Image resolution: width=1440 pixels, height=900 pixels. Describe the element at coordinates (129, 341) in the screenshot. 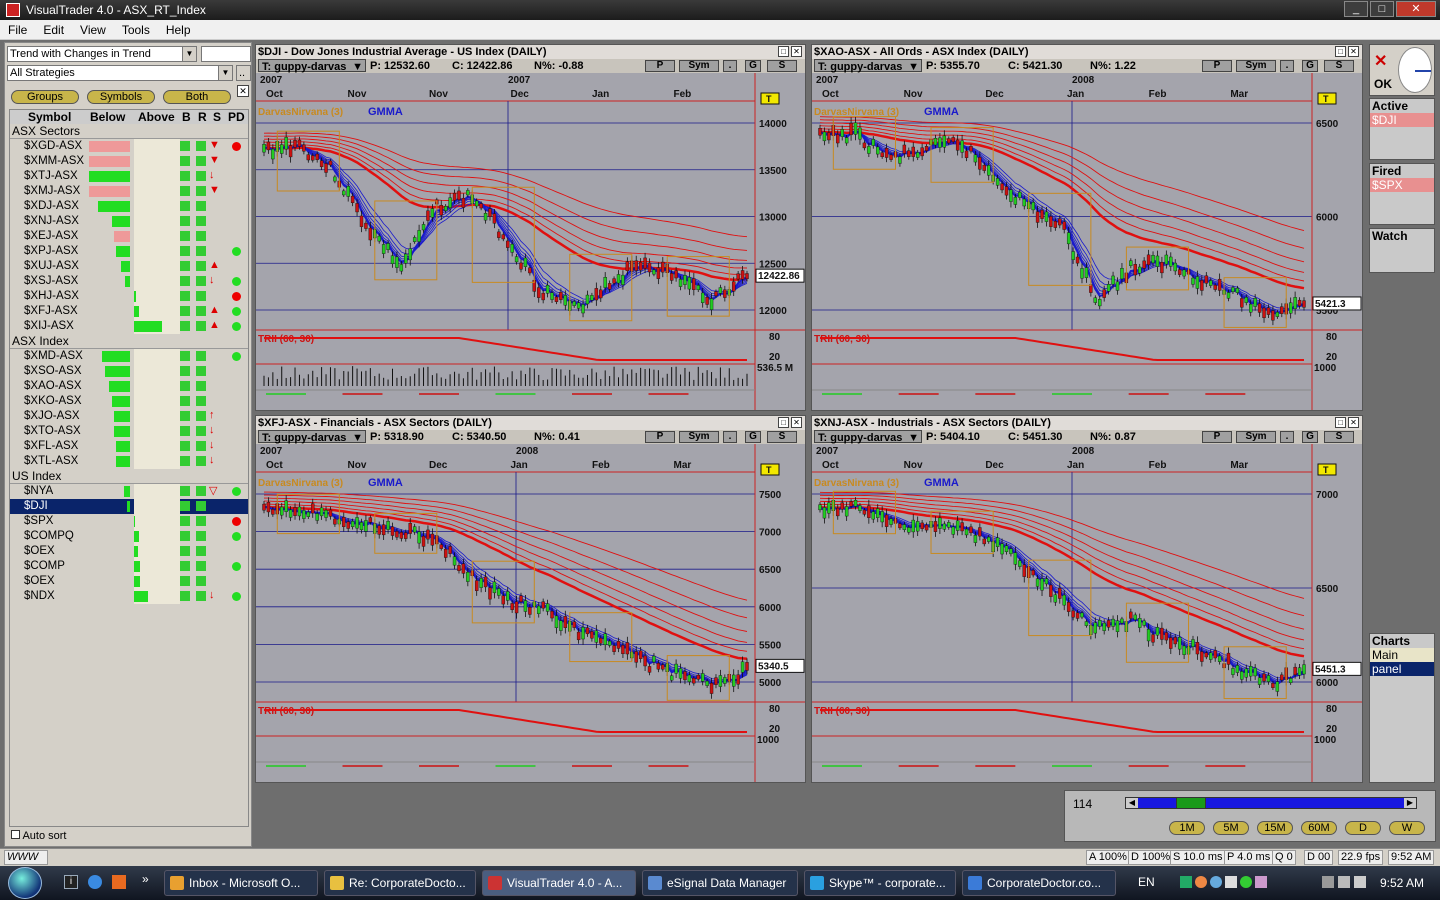

I see `group-header: ASX Index` at that location.